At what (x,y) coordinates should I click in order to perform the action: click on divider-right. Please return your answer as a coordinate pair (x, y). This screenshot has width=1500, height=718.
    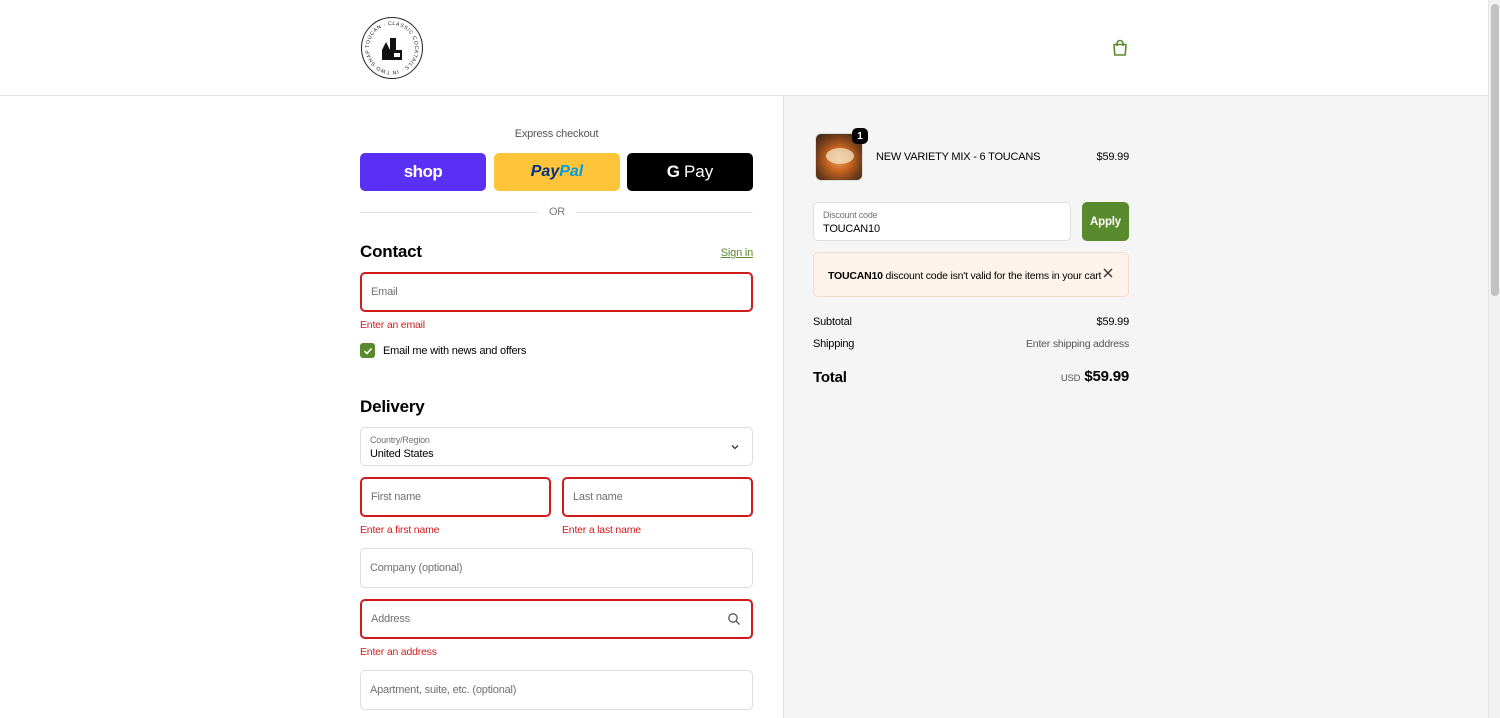
    Looking at the image, I should click on (664, 212).